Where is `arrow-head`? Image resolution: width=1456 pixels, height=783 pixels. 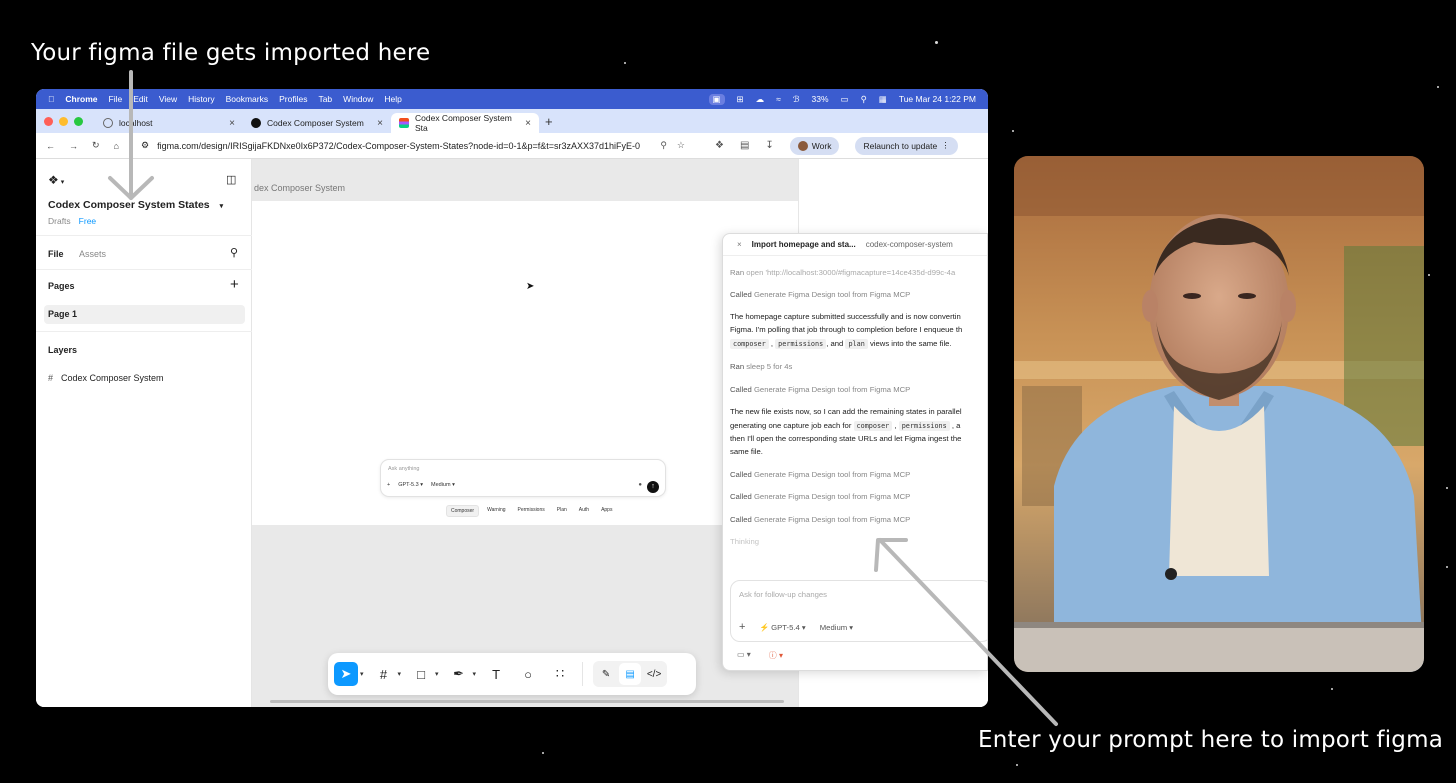
arrow-head is located at coordinates (891, 555).